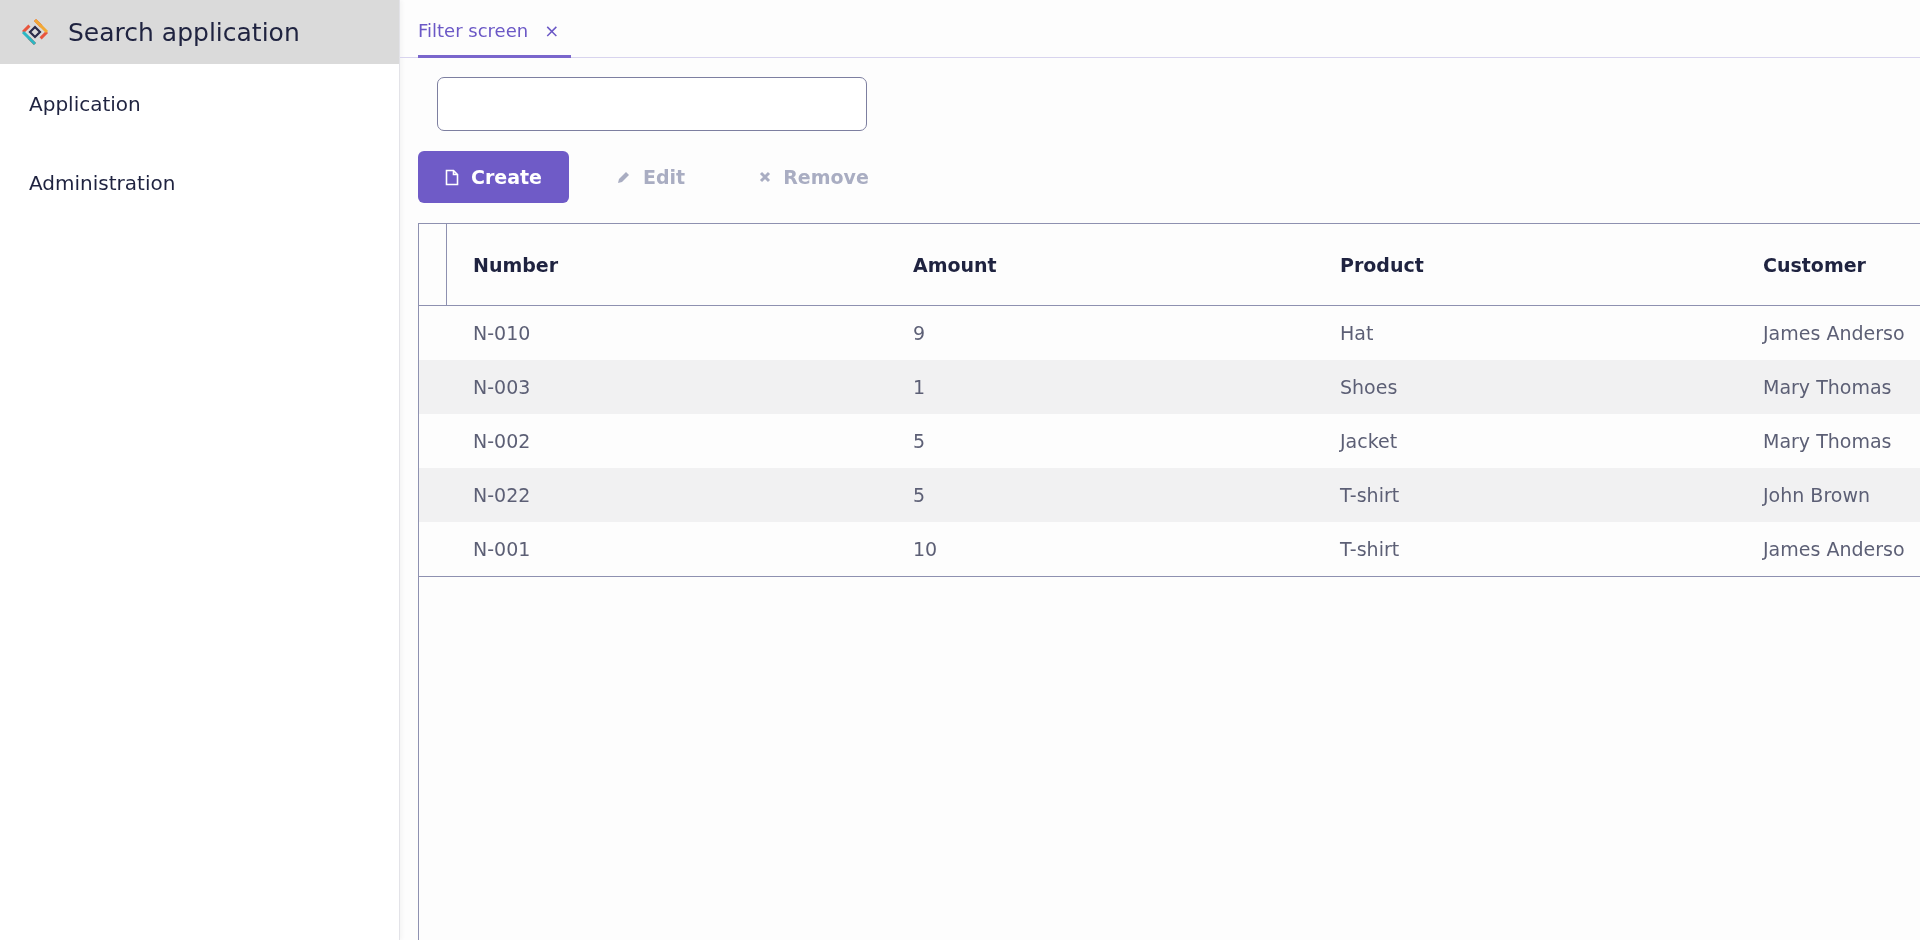  What do you see at coordinates (919, 333) in the screenshot?
I see `table-cell-text: 9` at bounding box center [919, 333].